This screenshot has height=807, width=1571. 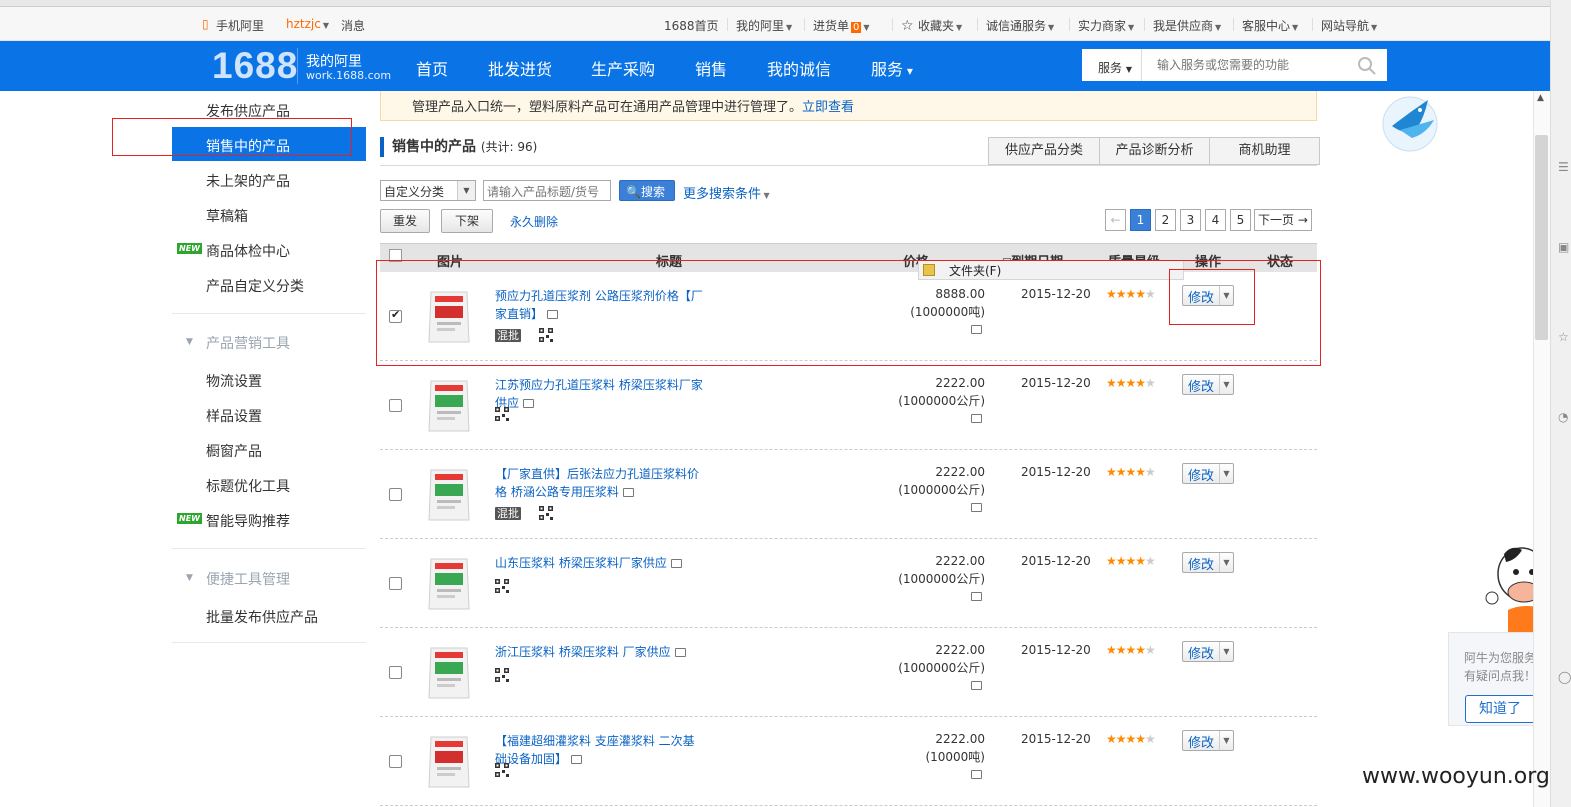 What do you see at coordinates (547, 190) in the screenshot?
I see `keyword-input` at bounding box center [547, 190].